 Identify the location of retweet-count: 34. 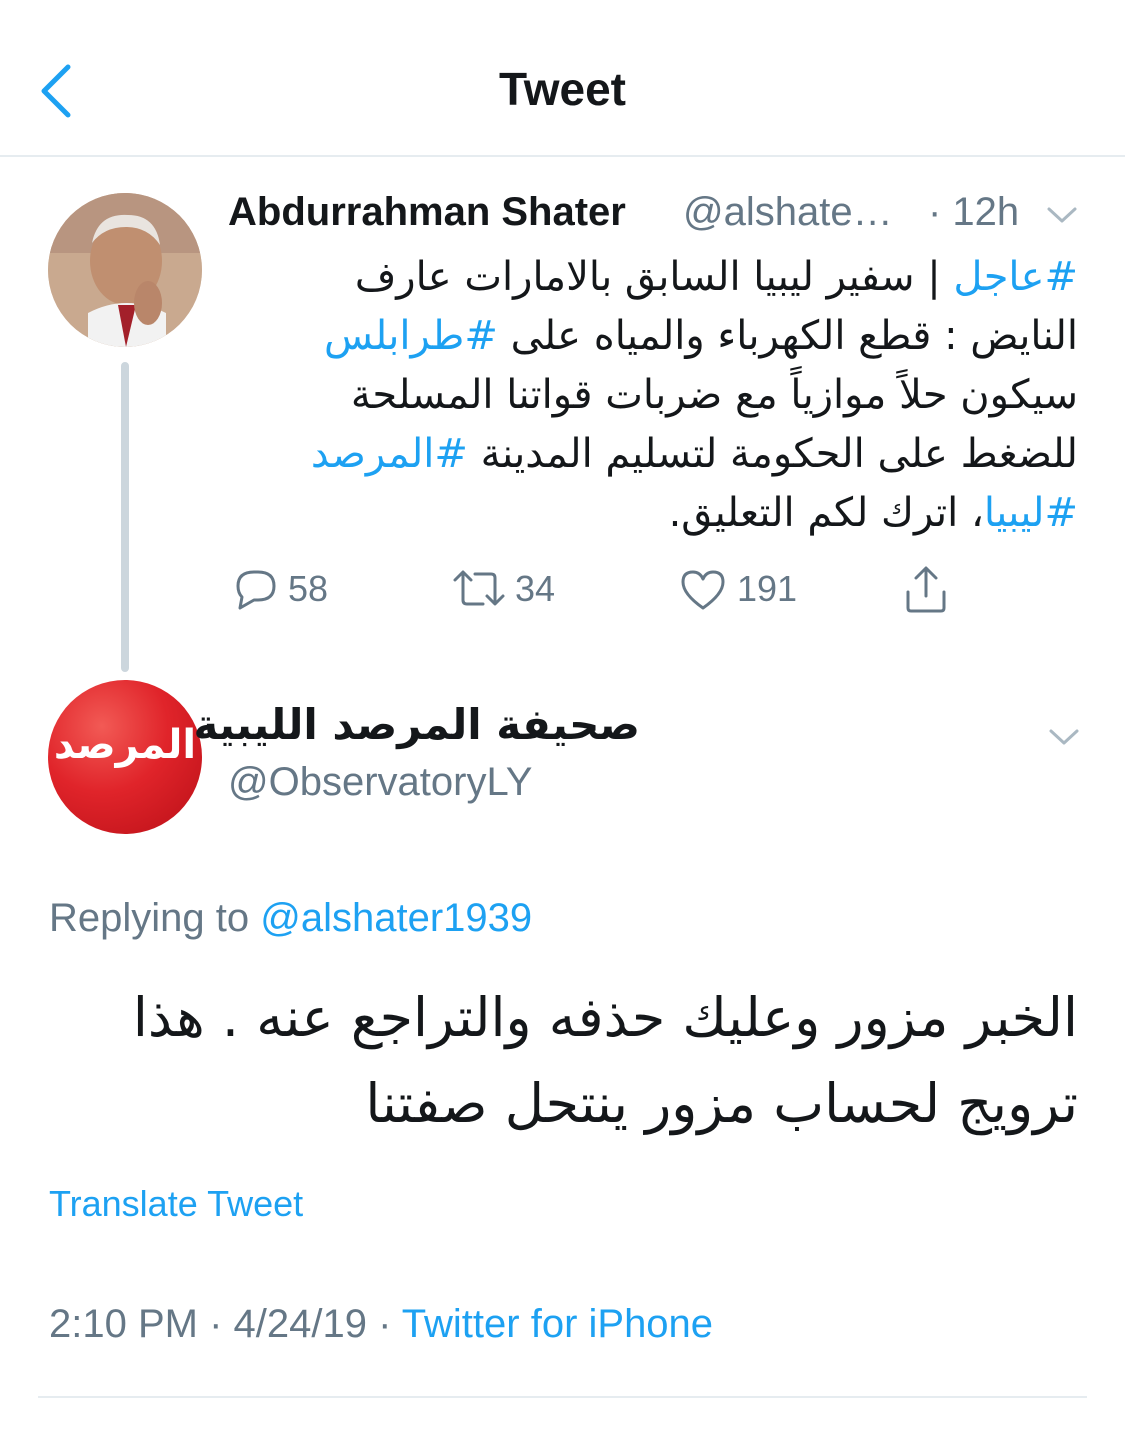
(535, 588).